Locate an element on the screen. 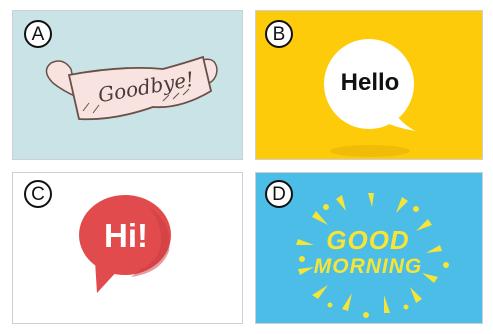 The width and height of the screenshot is (493, 334). option-letter-c: C is located at coordinates (38, 194).